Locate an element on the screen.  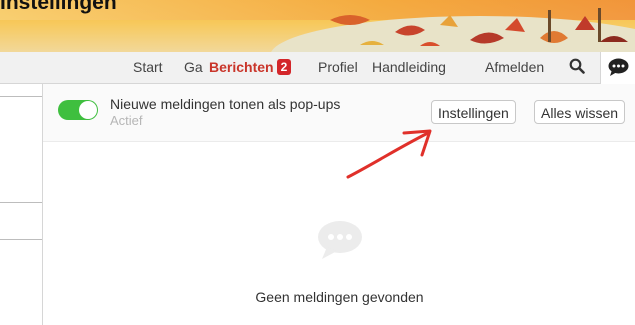
nav-item-berichten-label: Berichten is located at coordinates (241, 67).